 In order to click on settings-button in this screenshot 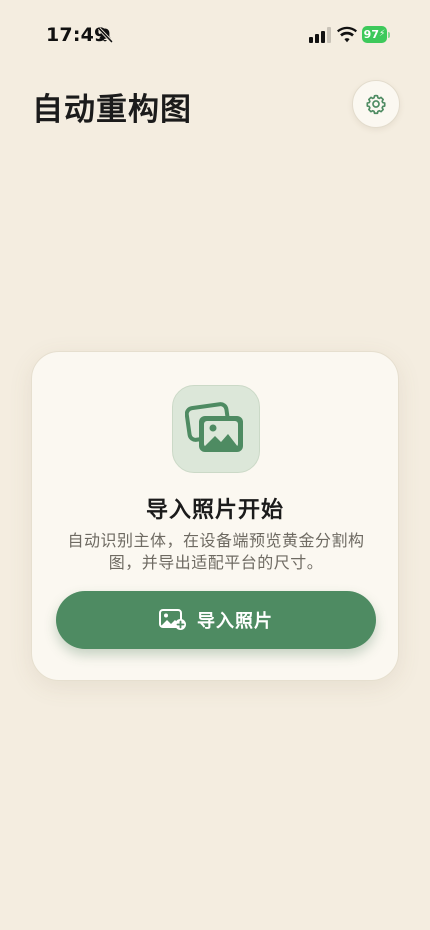, I will do `click(376, 104)`.